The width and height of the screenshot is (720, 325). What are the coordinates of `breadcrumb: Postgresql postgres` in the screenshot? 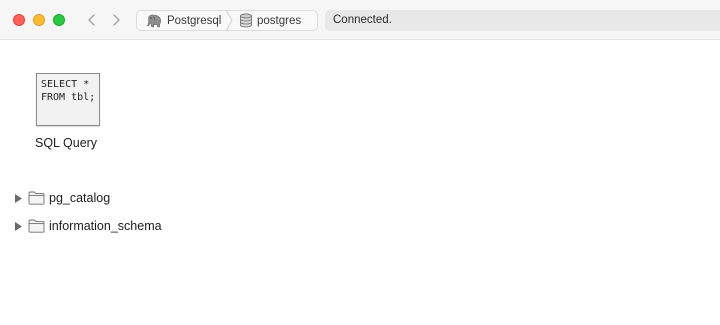 It's located at (227, 20).